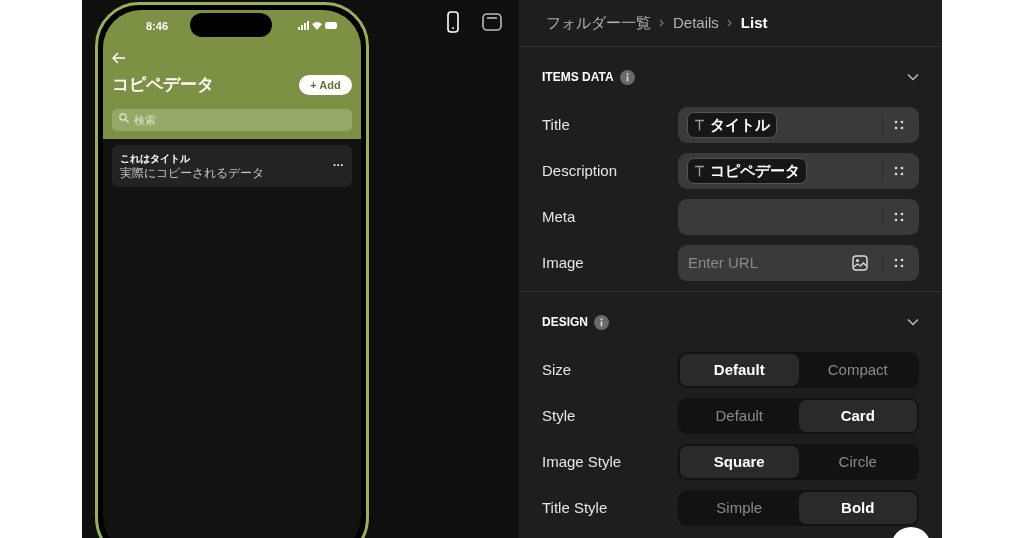 The width and height of the screenshot is (1024, 538). What do you see at coordinates (155, 158) in the screenshot?
I see `item-title: これはタイトル` at bounding box center [155, 158].